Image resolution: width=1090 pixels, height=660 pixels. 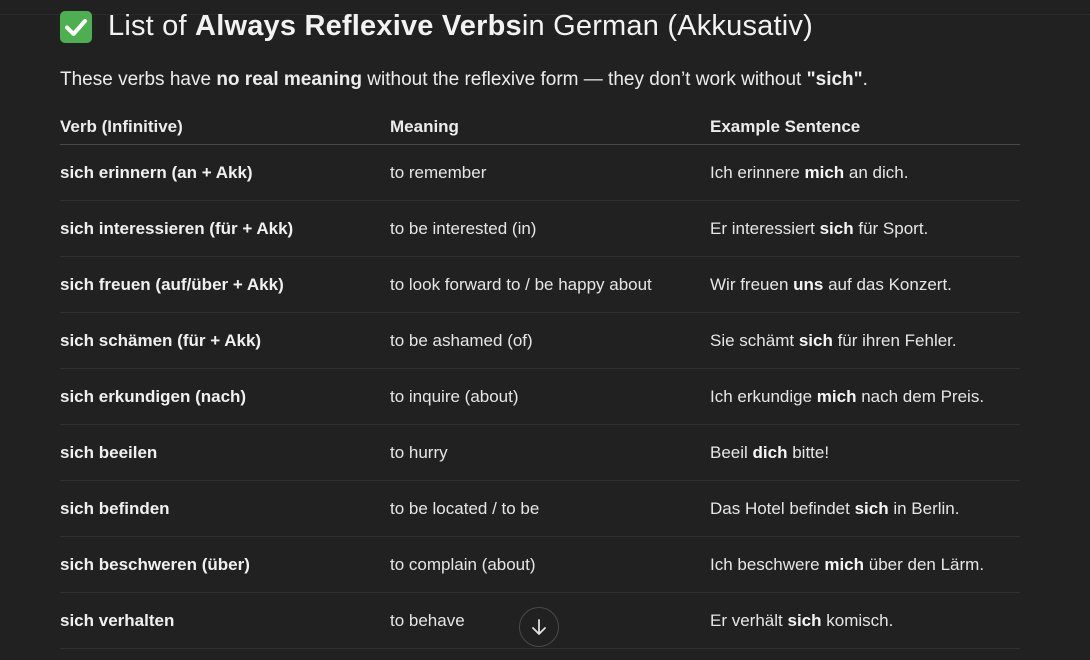 I want to click on example-cell: Ich beschwere mich über den Lärm., so click(x=865, y=564).